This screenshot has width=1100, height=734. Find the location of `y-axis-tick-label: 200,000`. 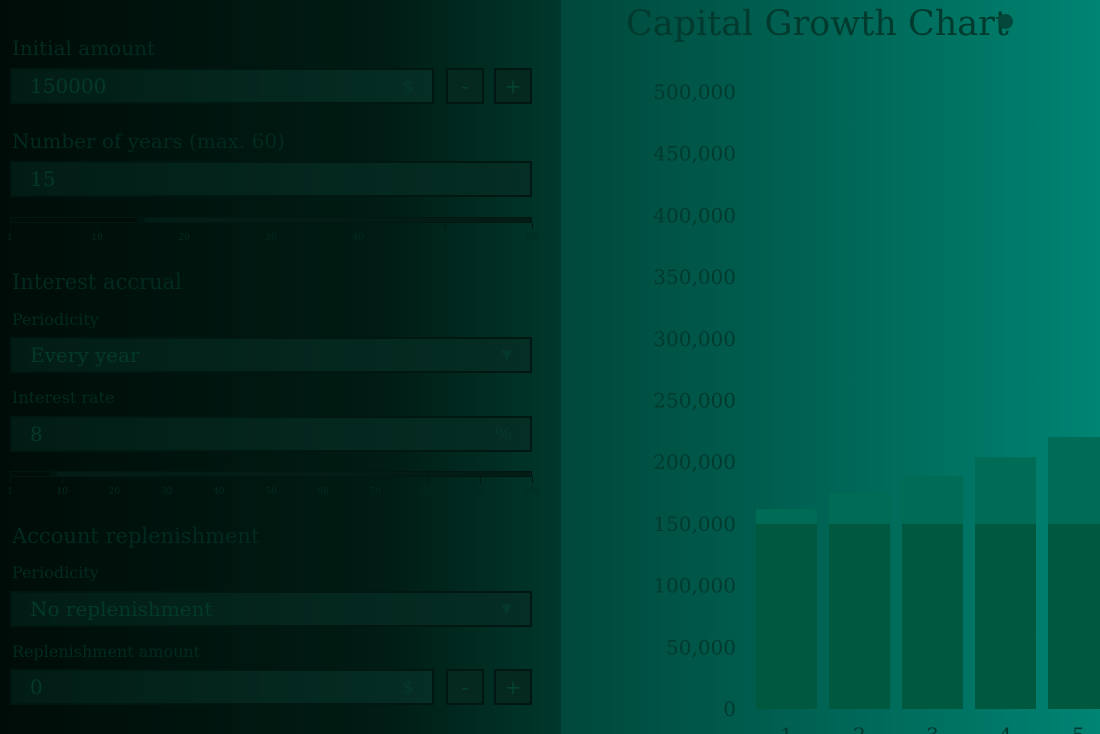

y-axis-tick-label: 200,000 is located at coordinates (694, 462).